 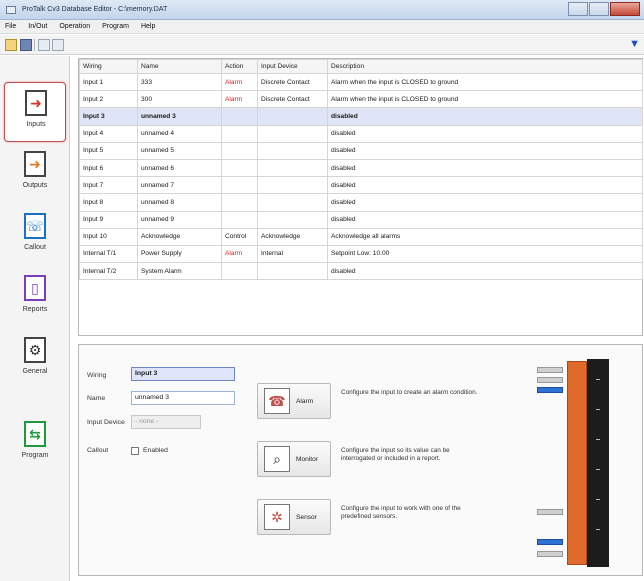 What do you see at coordinates (277, 517) in the screenshot?
I see `sensor-icon: ✲` at bounding box center [277, 517].